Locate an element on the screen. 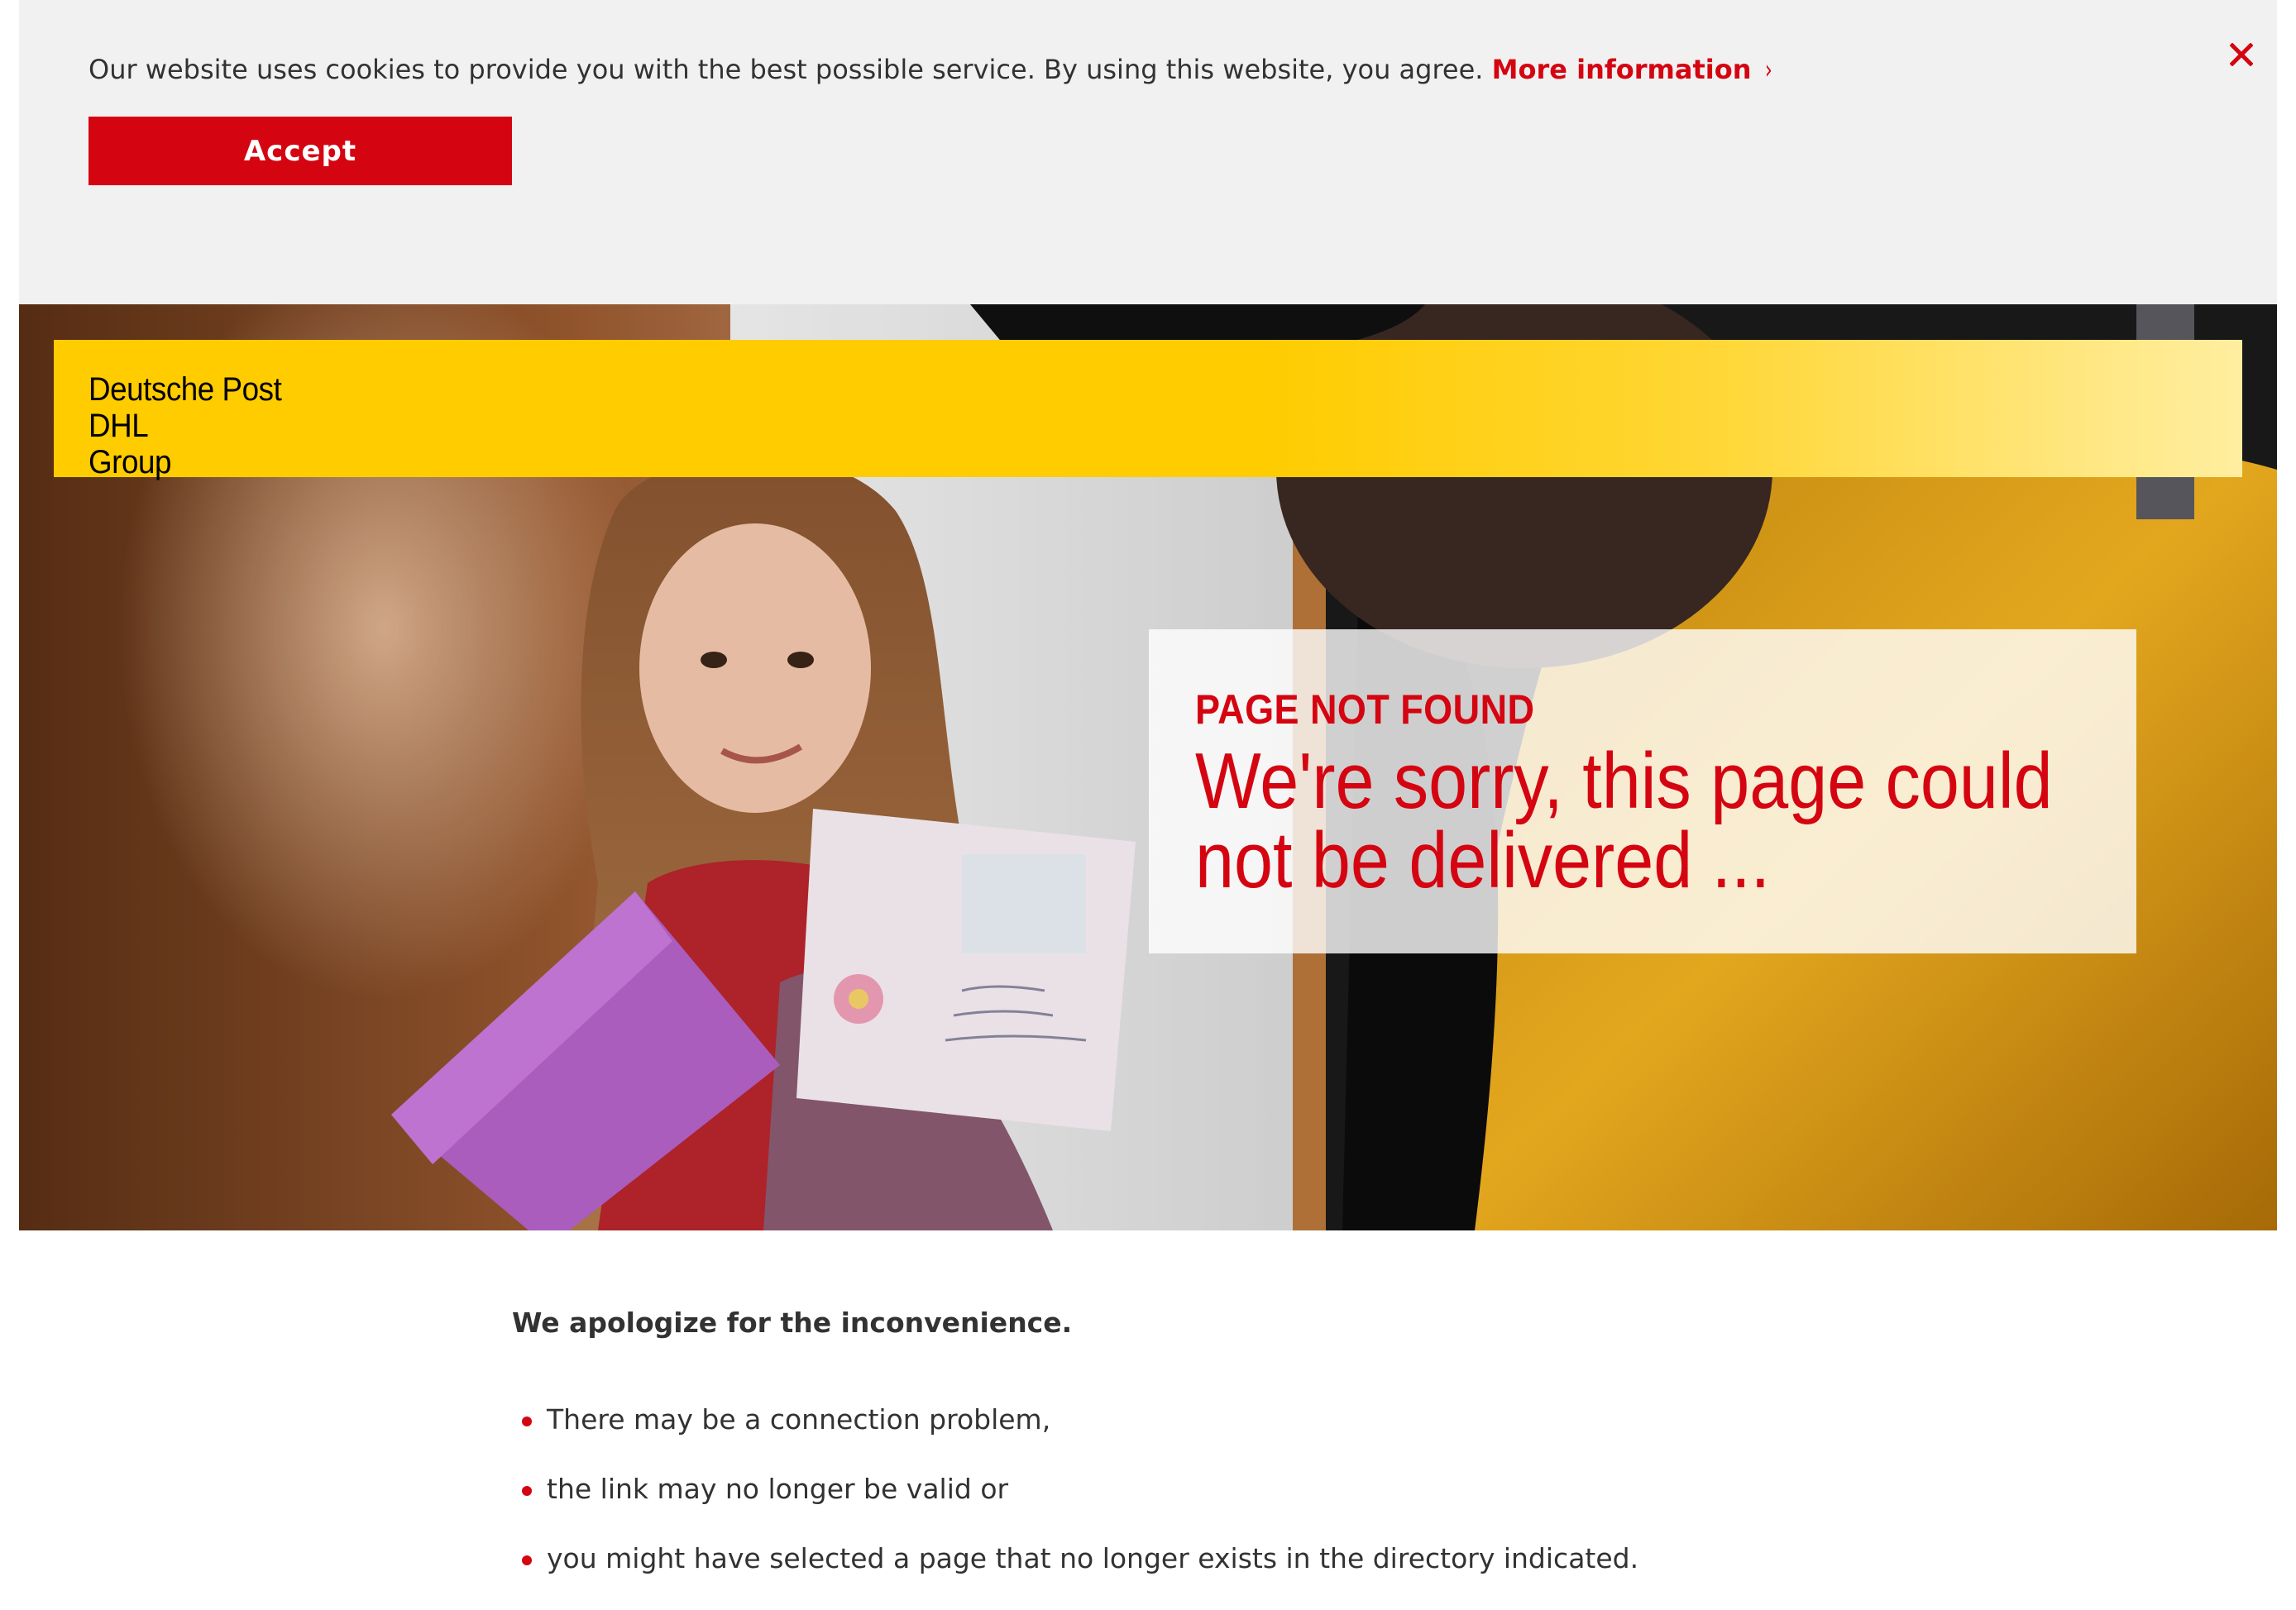  error-kicker: PAGE NOT FOUND is located at coordinates (1365, 709).